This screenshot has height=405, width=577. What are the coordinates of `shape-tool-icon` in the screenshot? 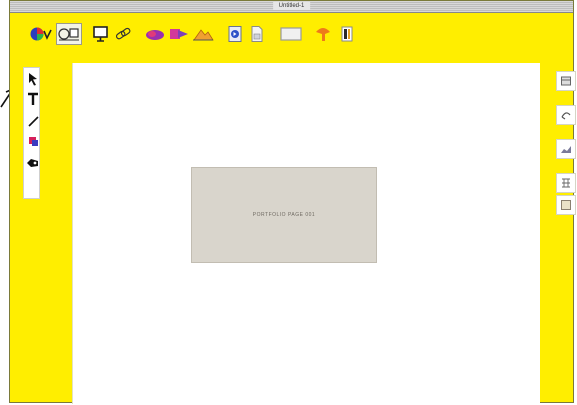 It's located at (155, 34).